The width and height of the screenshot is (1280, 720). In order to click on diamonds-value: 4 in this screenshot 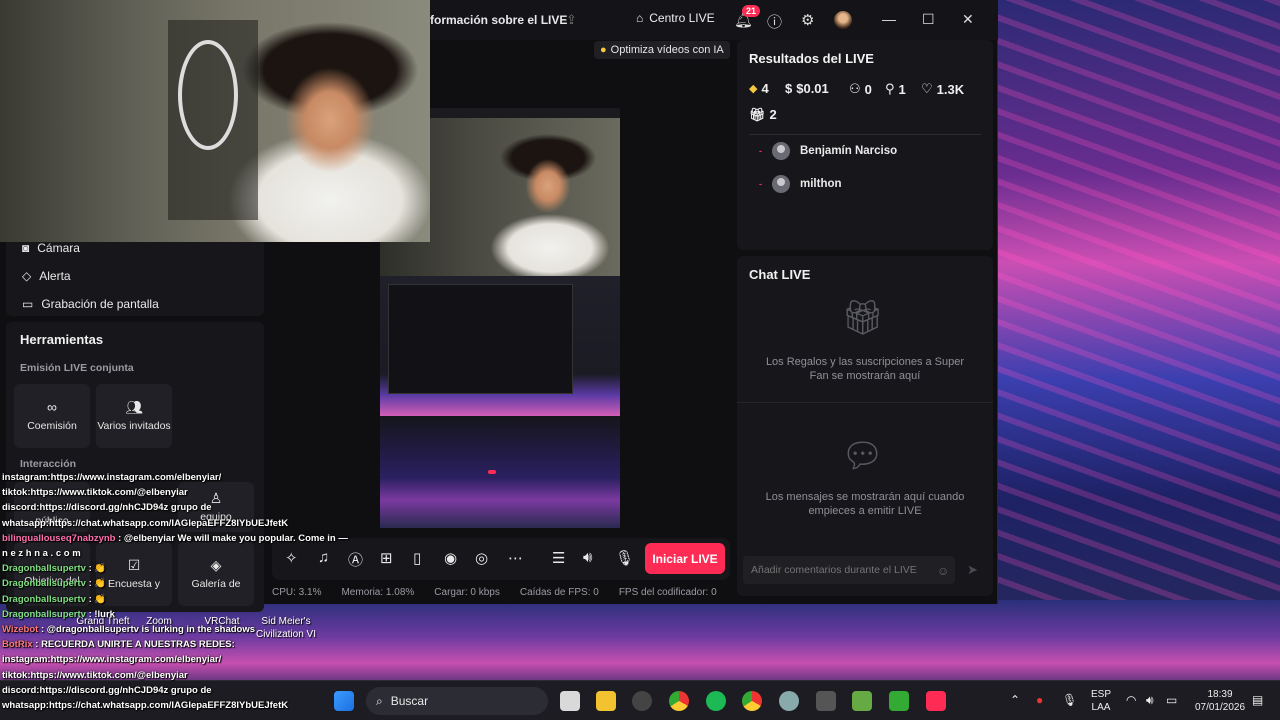, I will do `click(765, 88)`.